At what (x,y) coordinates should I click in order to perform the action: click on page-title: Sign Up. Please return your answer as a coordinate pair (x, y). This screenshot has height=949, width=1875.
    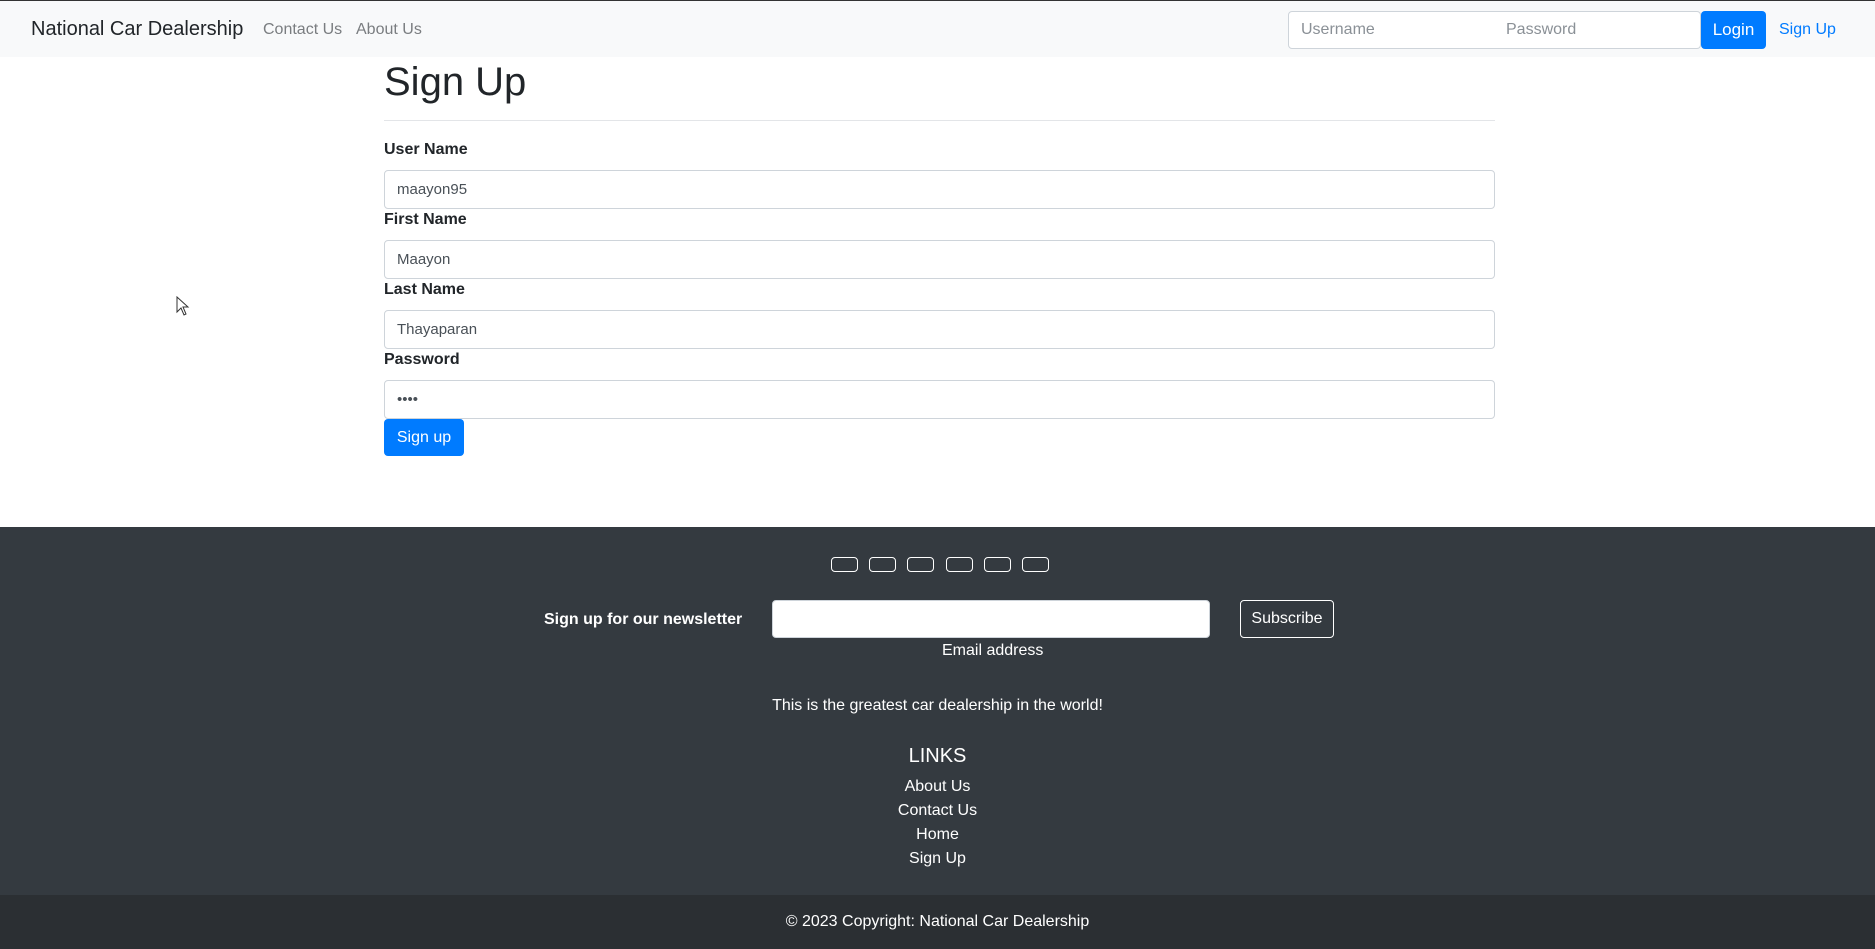
    Looking at the image, I should click on (455, 82).